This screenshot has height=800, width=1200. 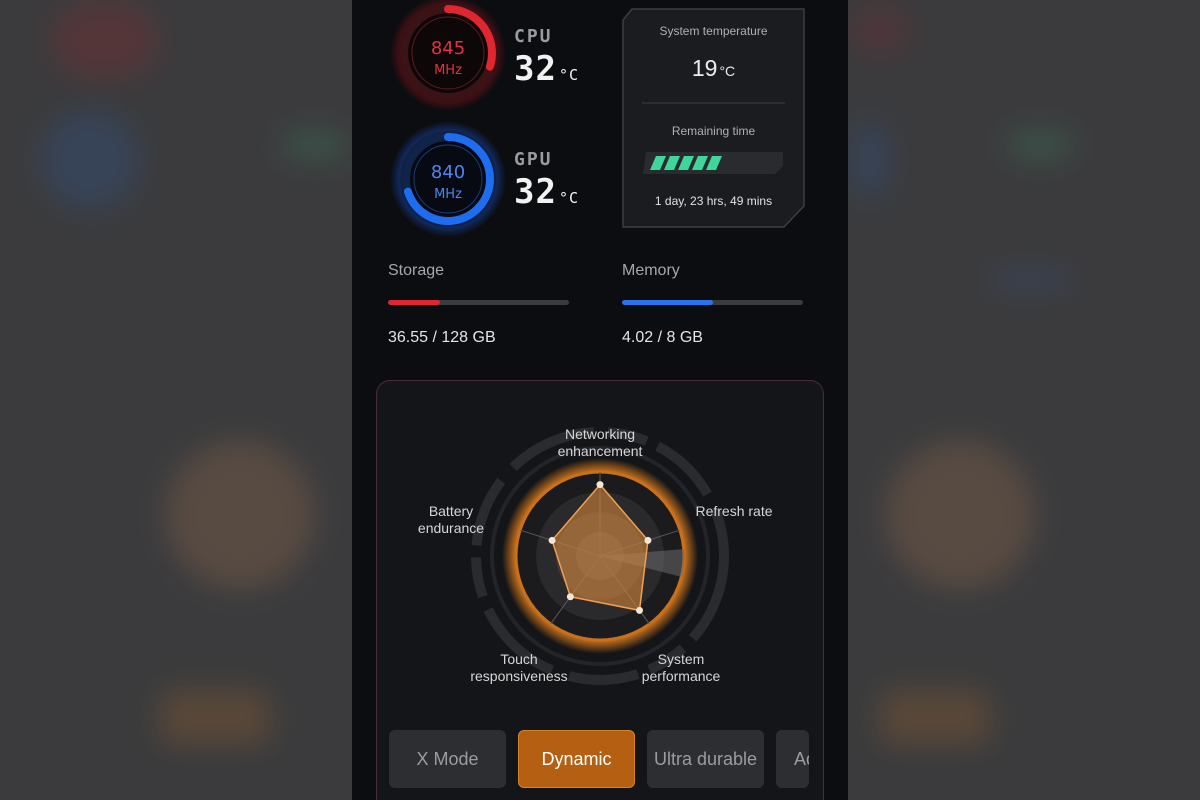 What do you see at coordinates (533, 36) in the screenshot?
I see `cpu-label: CPU` at bounding box center [533, 36].